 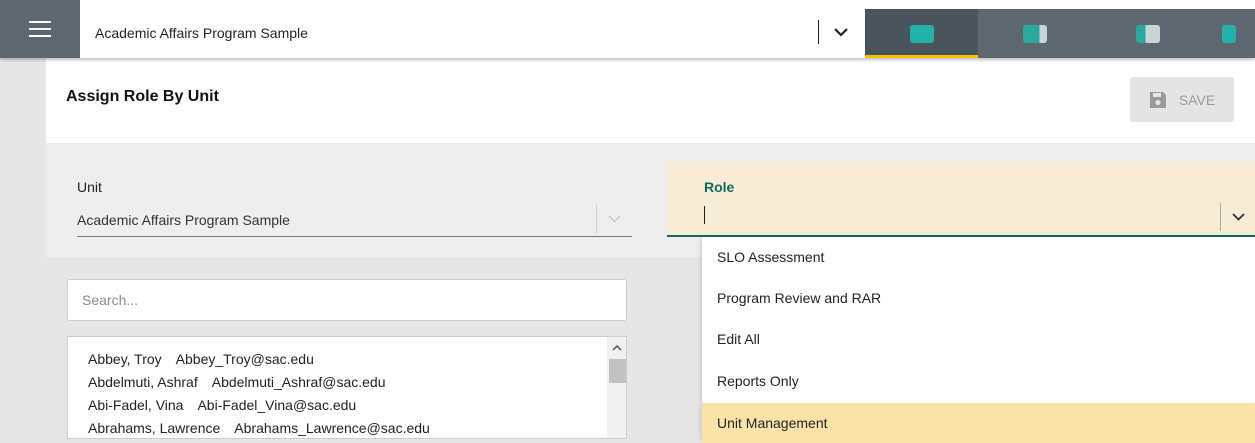 I want to click on list-scrollbar, so click(x=616, y=387).